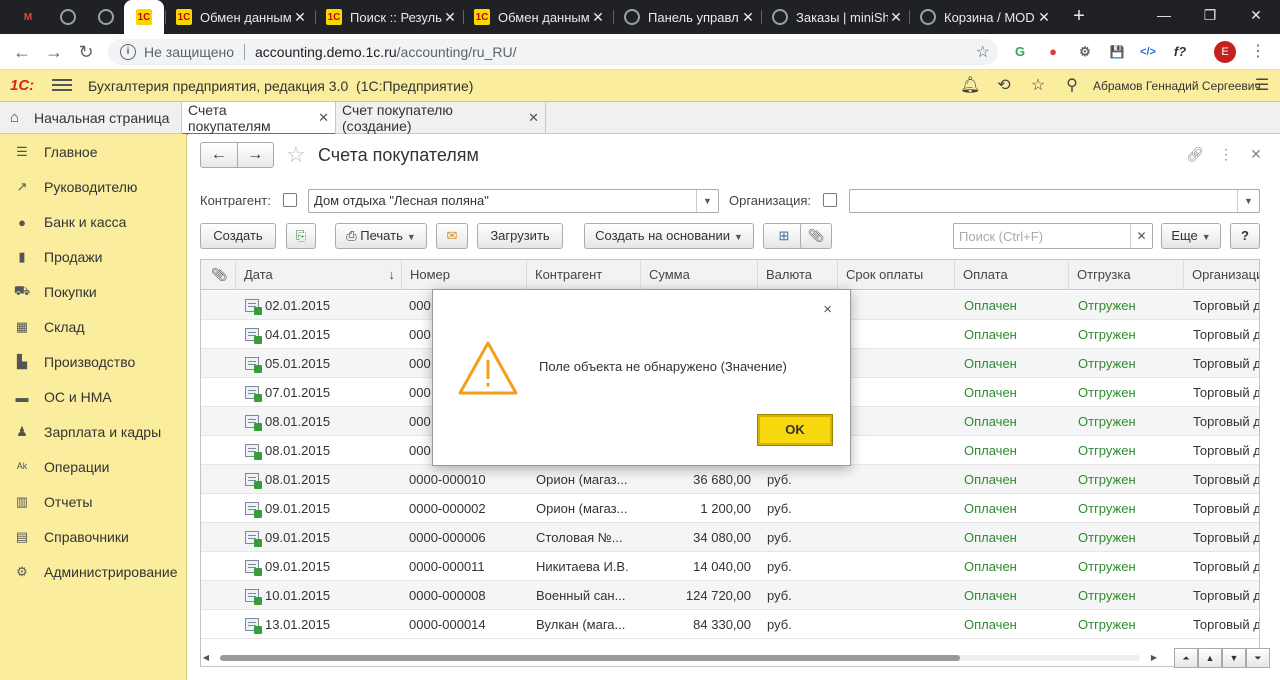 This screenshot has width=1280, height=680. Describe the element at coordinates (93, 292) in the screenshot. I see `sidebar-item: ⛟ Покупки` at that location.